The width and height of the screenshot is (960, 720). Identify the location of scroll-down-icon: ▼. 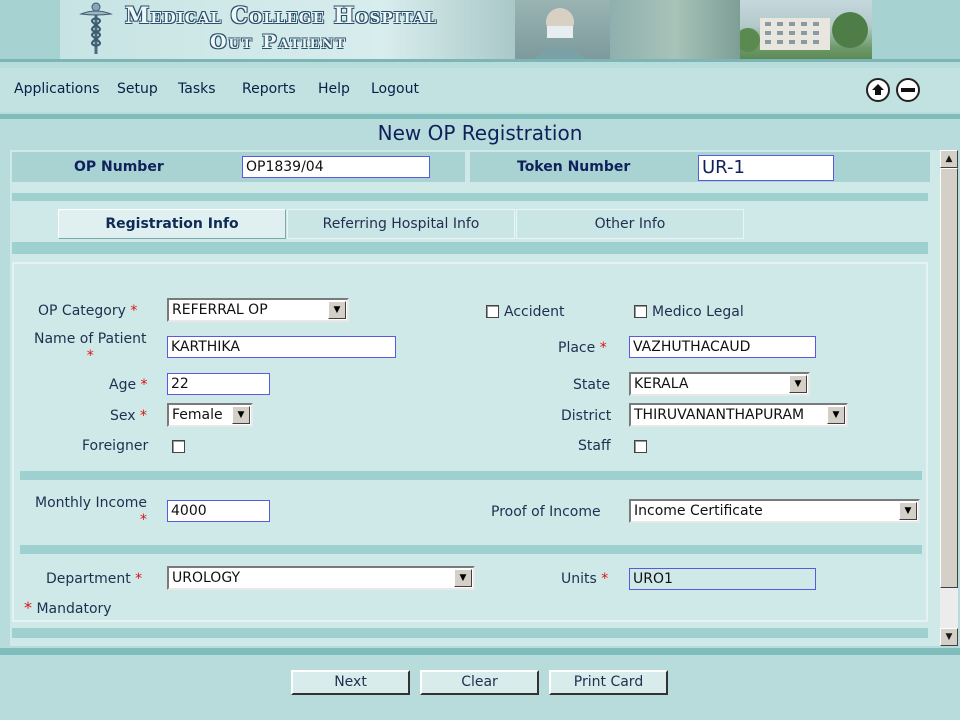
(949, 637).